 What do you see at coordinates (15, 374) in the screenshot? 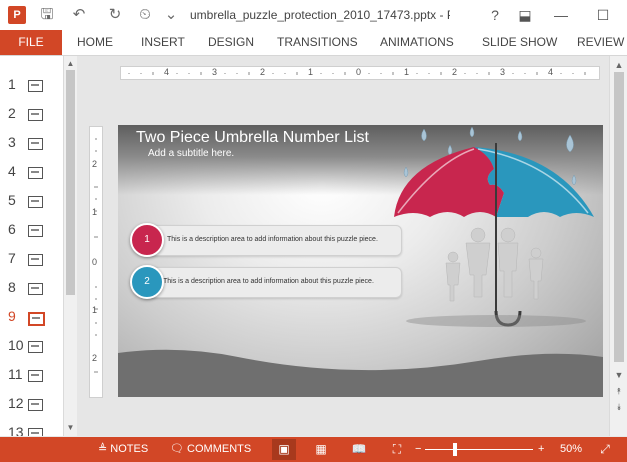
I see `slide-number: 11` at bounding box center [15, 374].